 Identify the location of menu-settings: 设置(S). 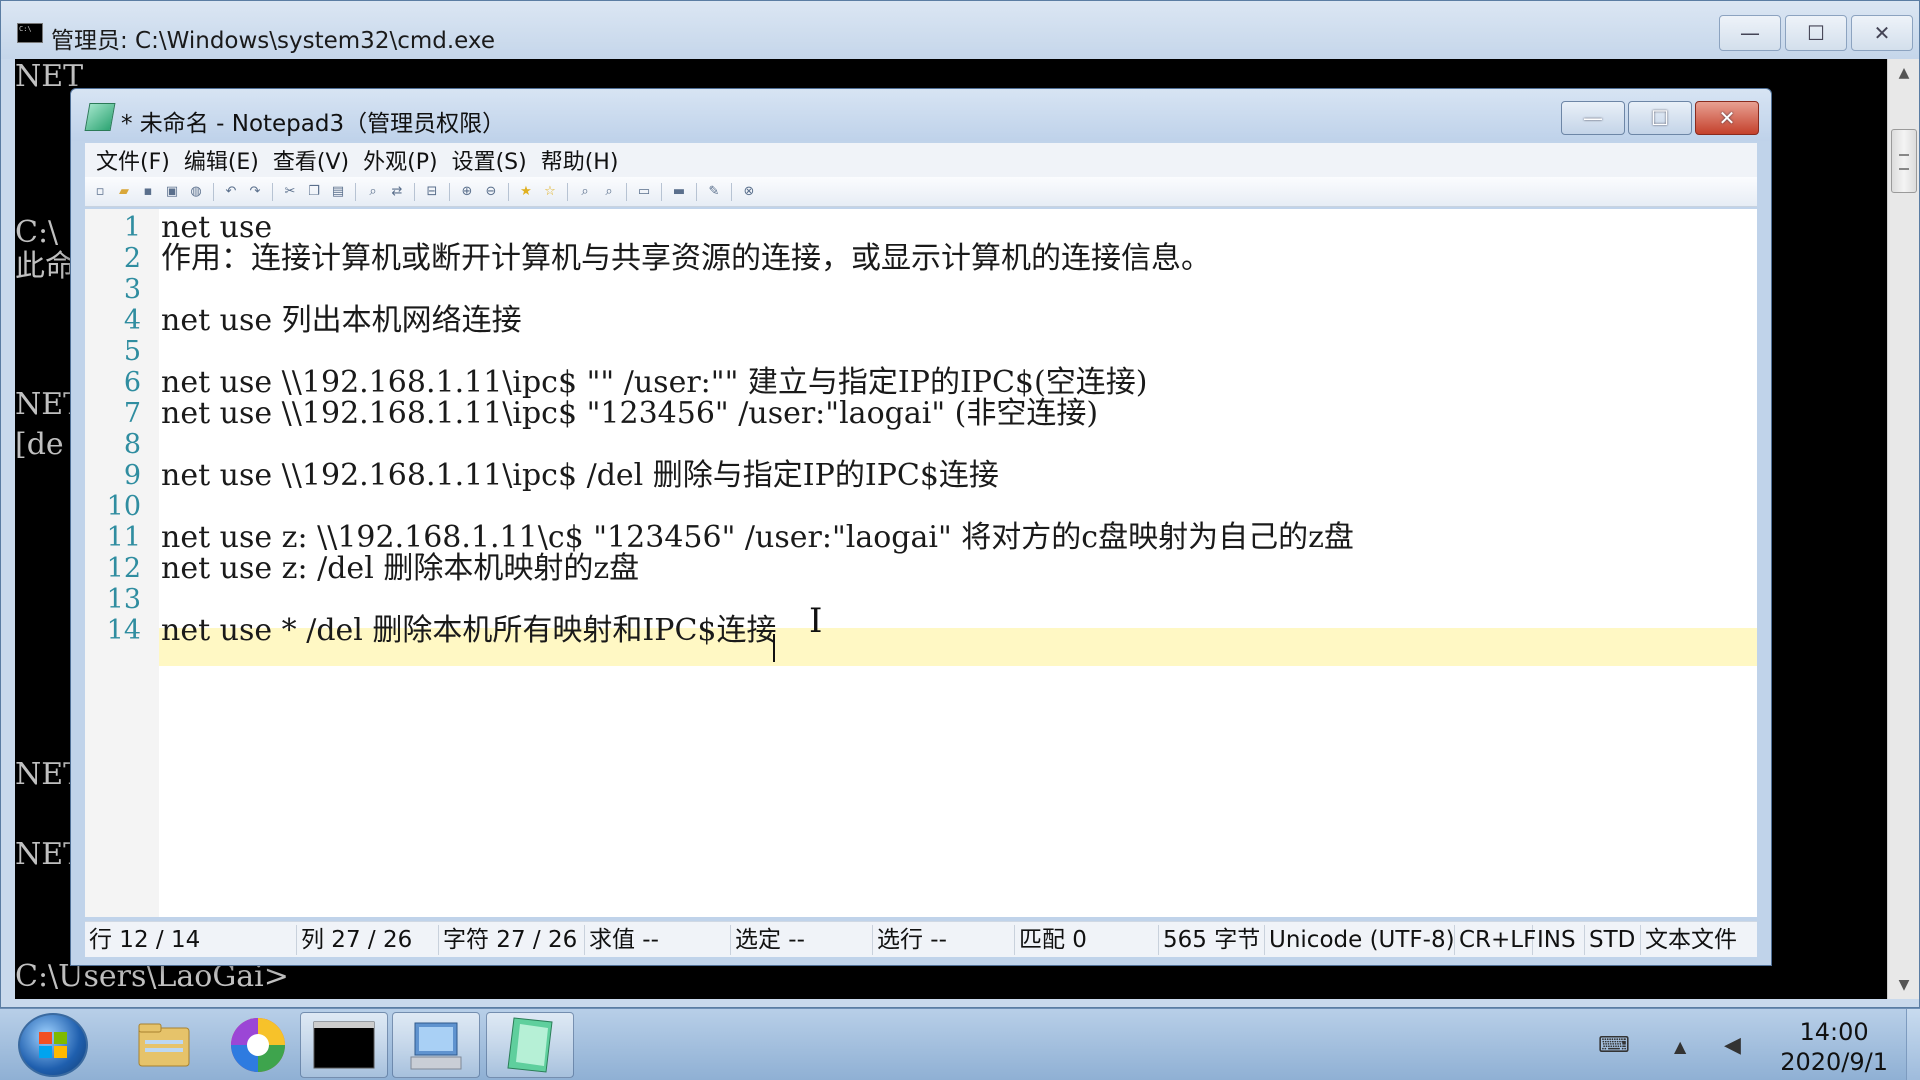
(489, 160).